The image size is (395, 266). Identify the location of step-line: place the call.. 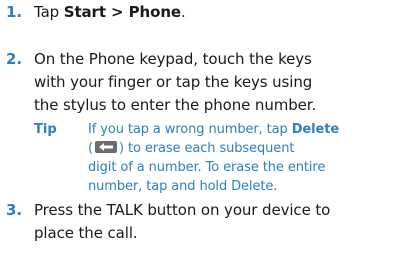
(86, 233).